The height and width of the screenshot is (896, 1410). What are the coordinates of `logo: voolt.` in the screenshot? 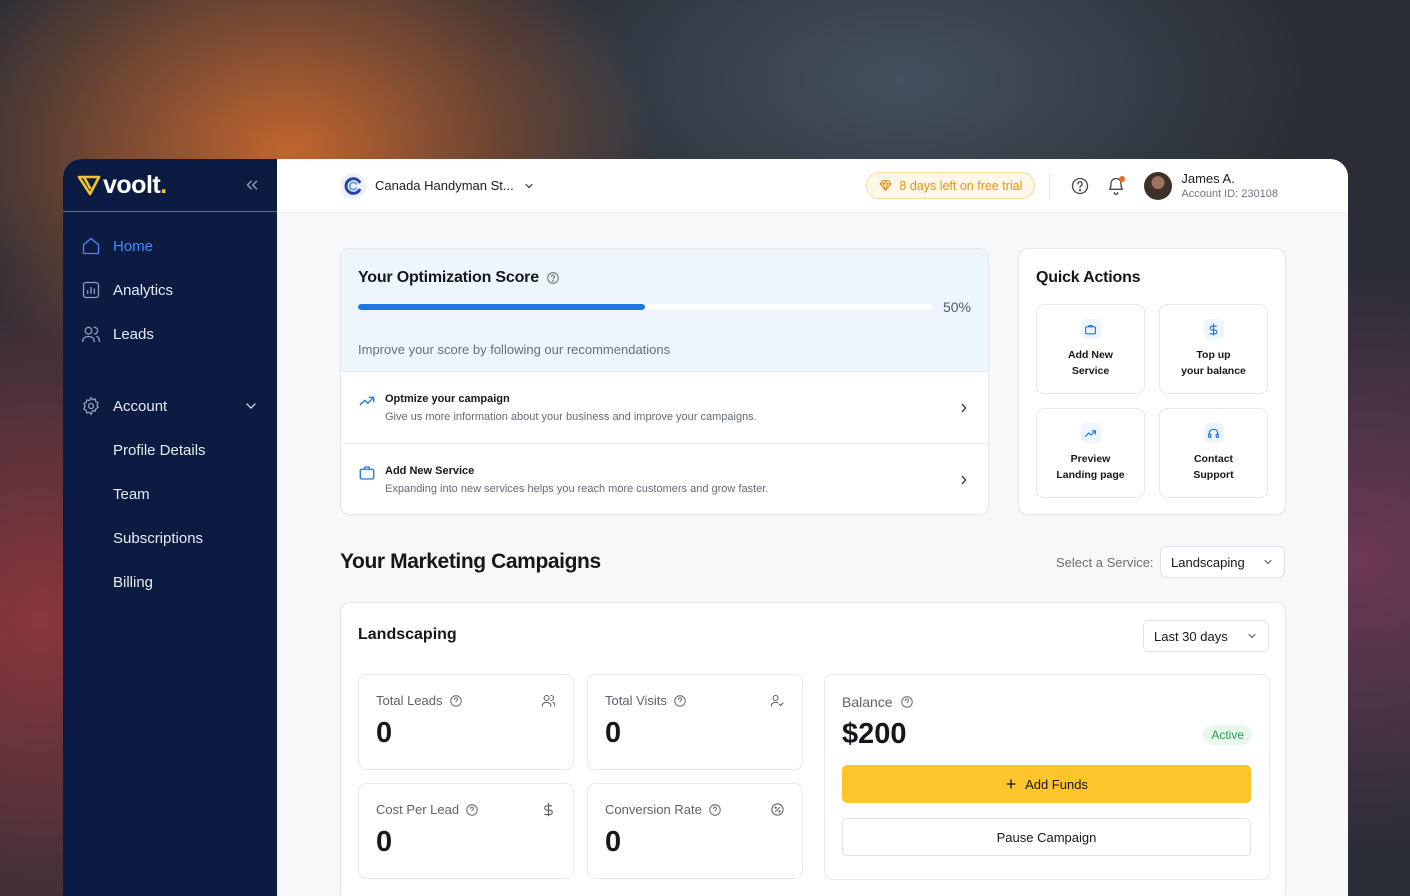 It's located at (122, 185).